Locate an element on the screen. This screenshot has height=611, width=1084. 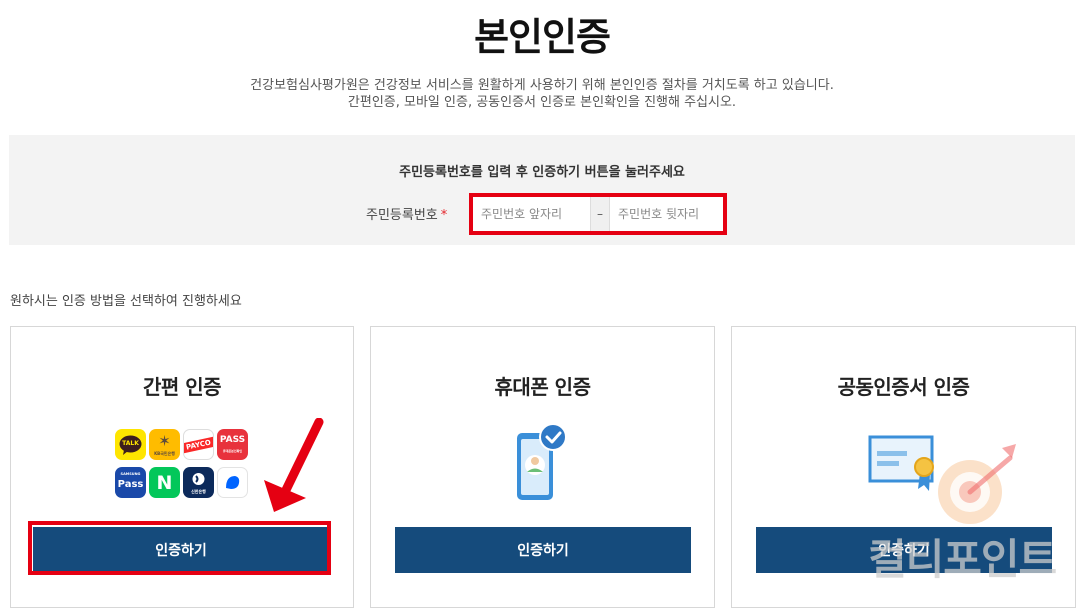
samsung-label: SAMSUNG is located at coordinates (130, 474).